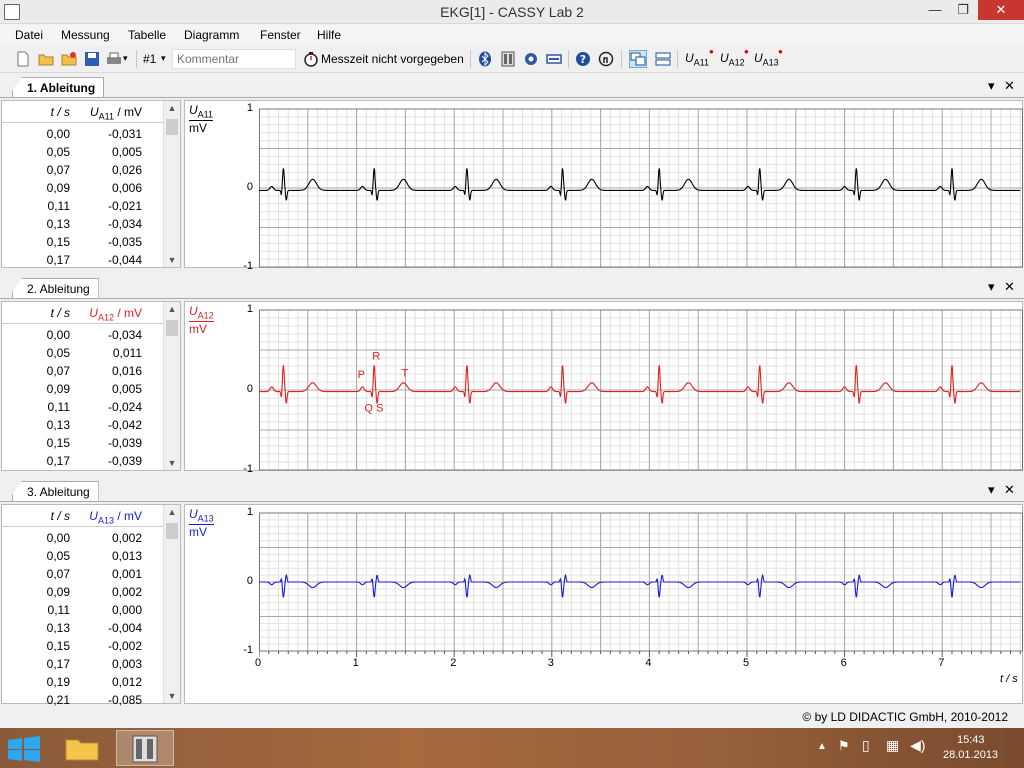  I want to click on window-layout-icon, so click(638, 59).